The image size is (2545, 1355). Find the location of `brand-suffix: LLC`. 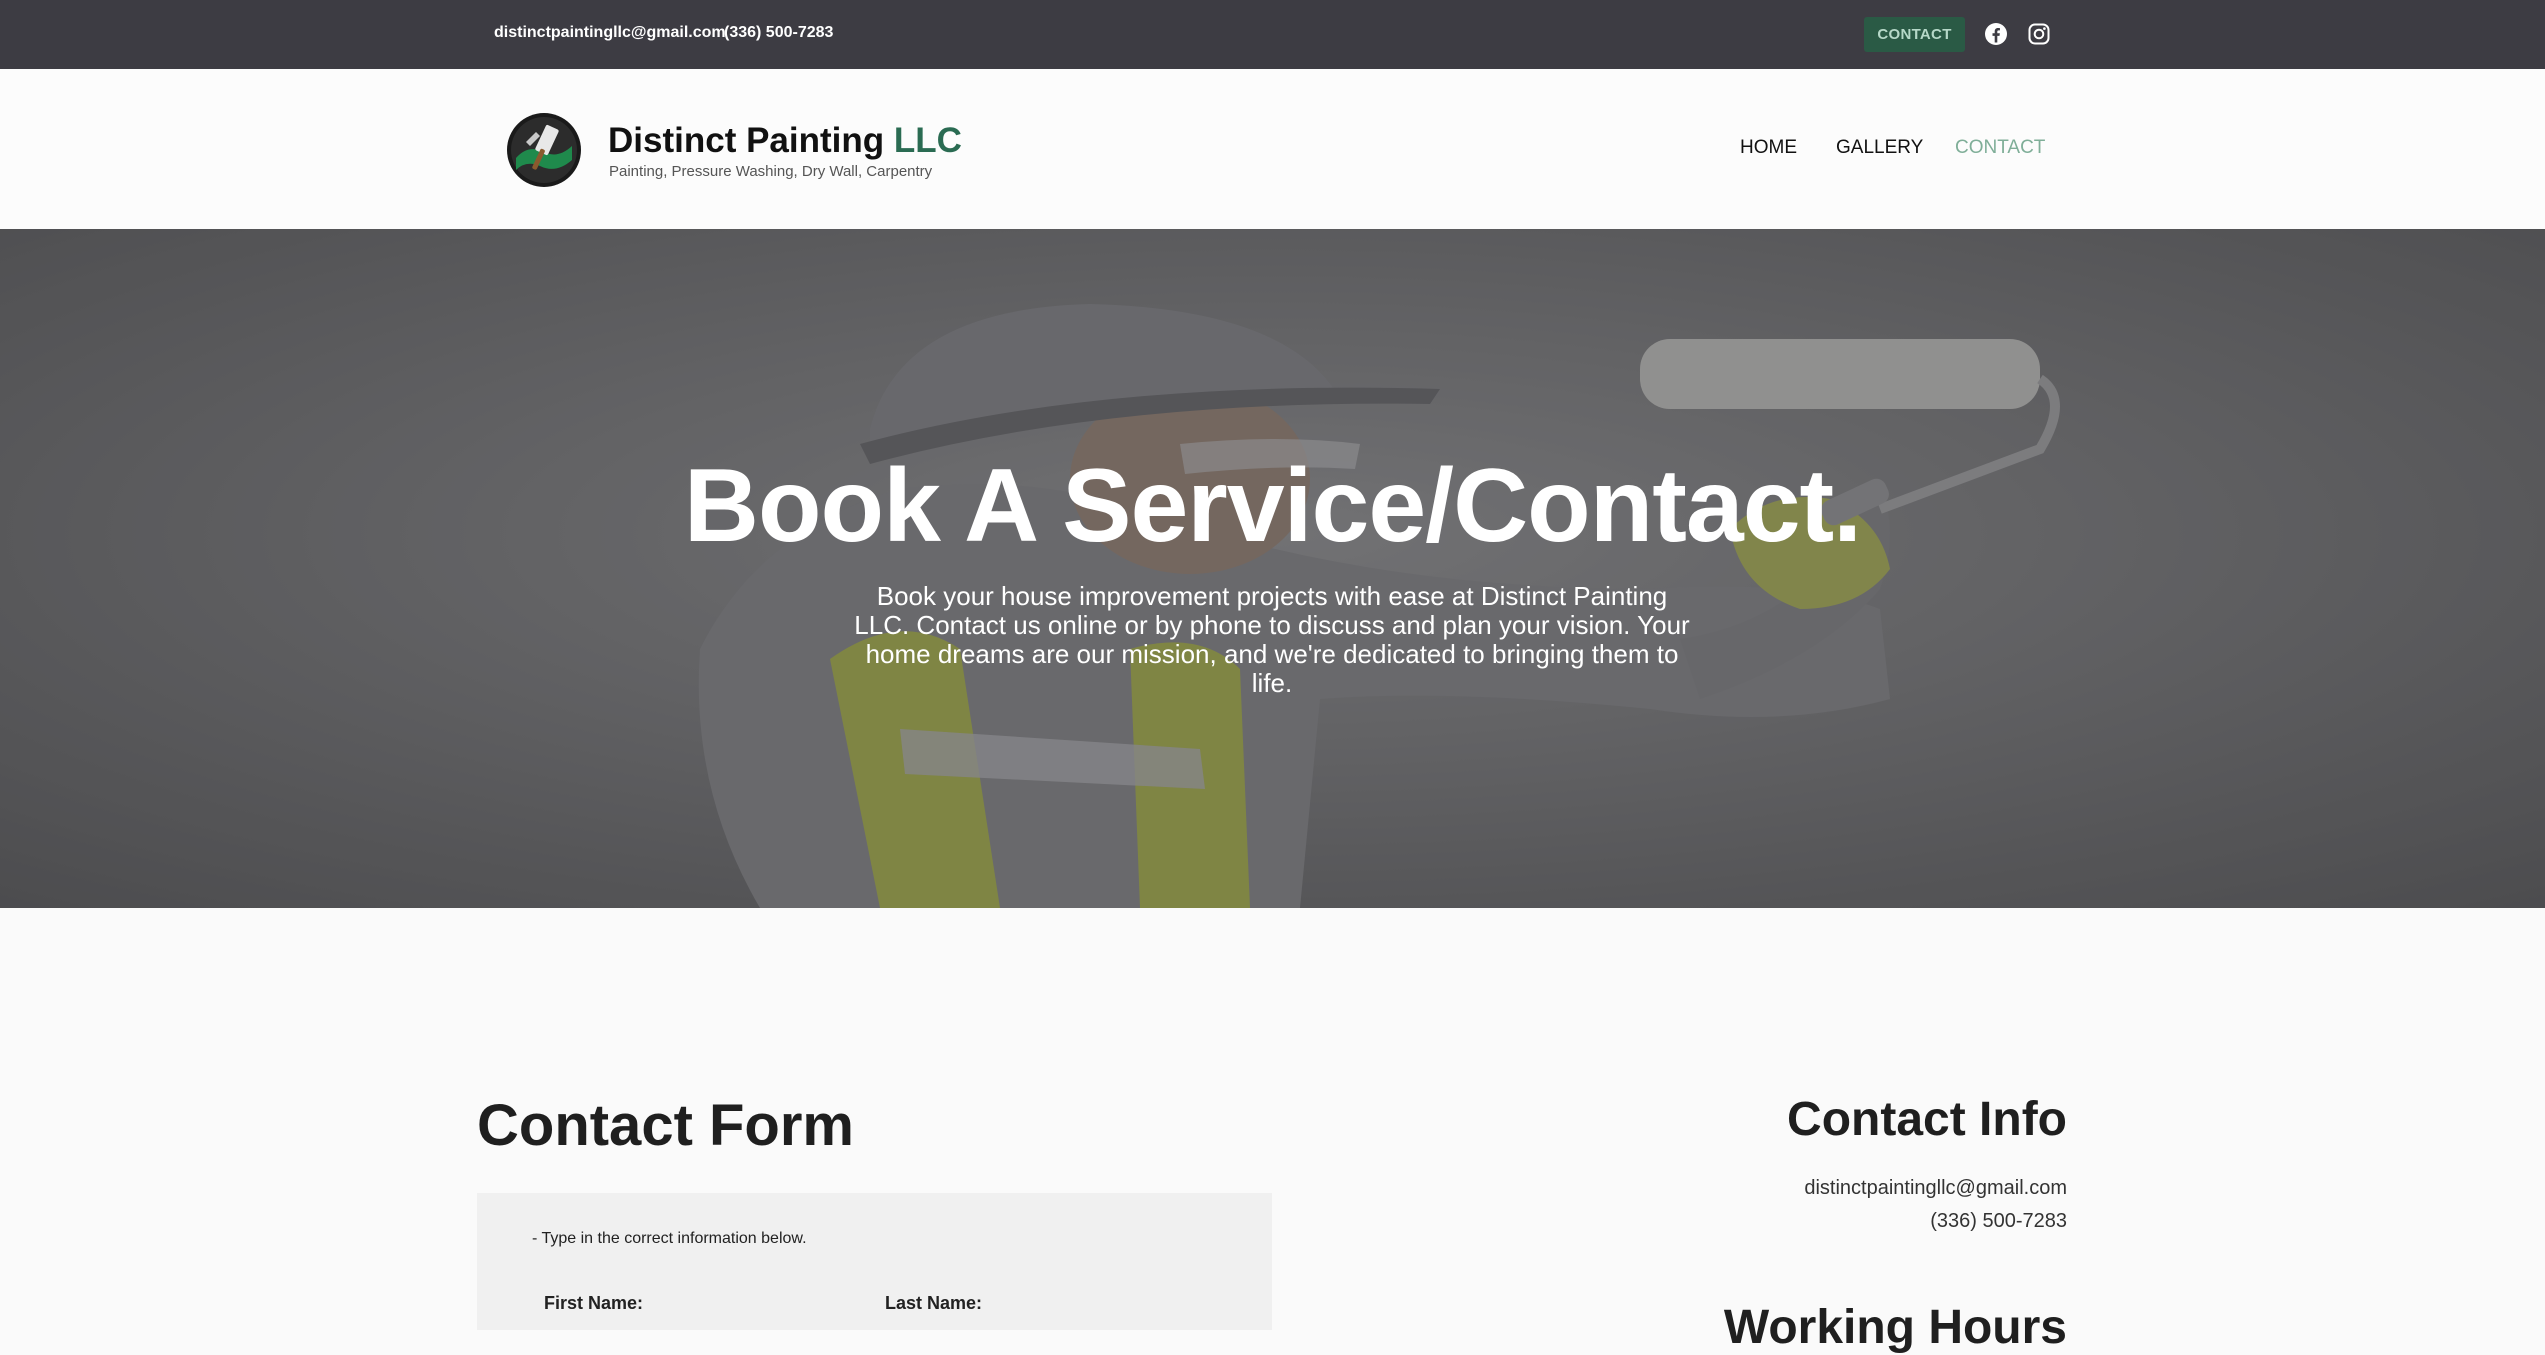

brand-suffix: LLC is located at coordinates (927, 140).